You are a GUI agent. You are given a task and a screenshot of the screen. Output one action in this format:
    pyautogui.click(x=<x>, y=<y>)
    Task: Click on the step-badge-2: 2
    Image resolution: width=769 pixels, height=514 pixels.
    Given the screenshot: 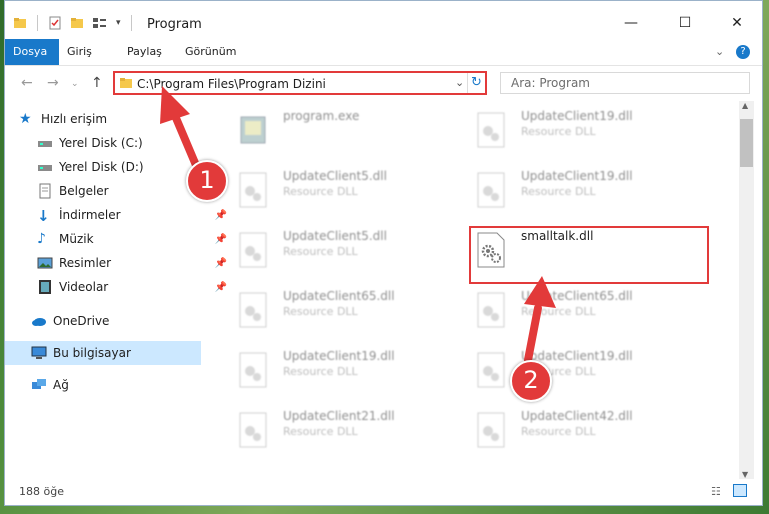 What is the action you would take?
    pyautogui.click(x=531, y=381)
    